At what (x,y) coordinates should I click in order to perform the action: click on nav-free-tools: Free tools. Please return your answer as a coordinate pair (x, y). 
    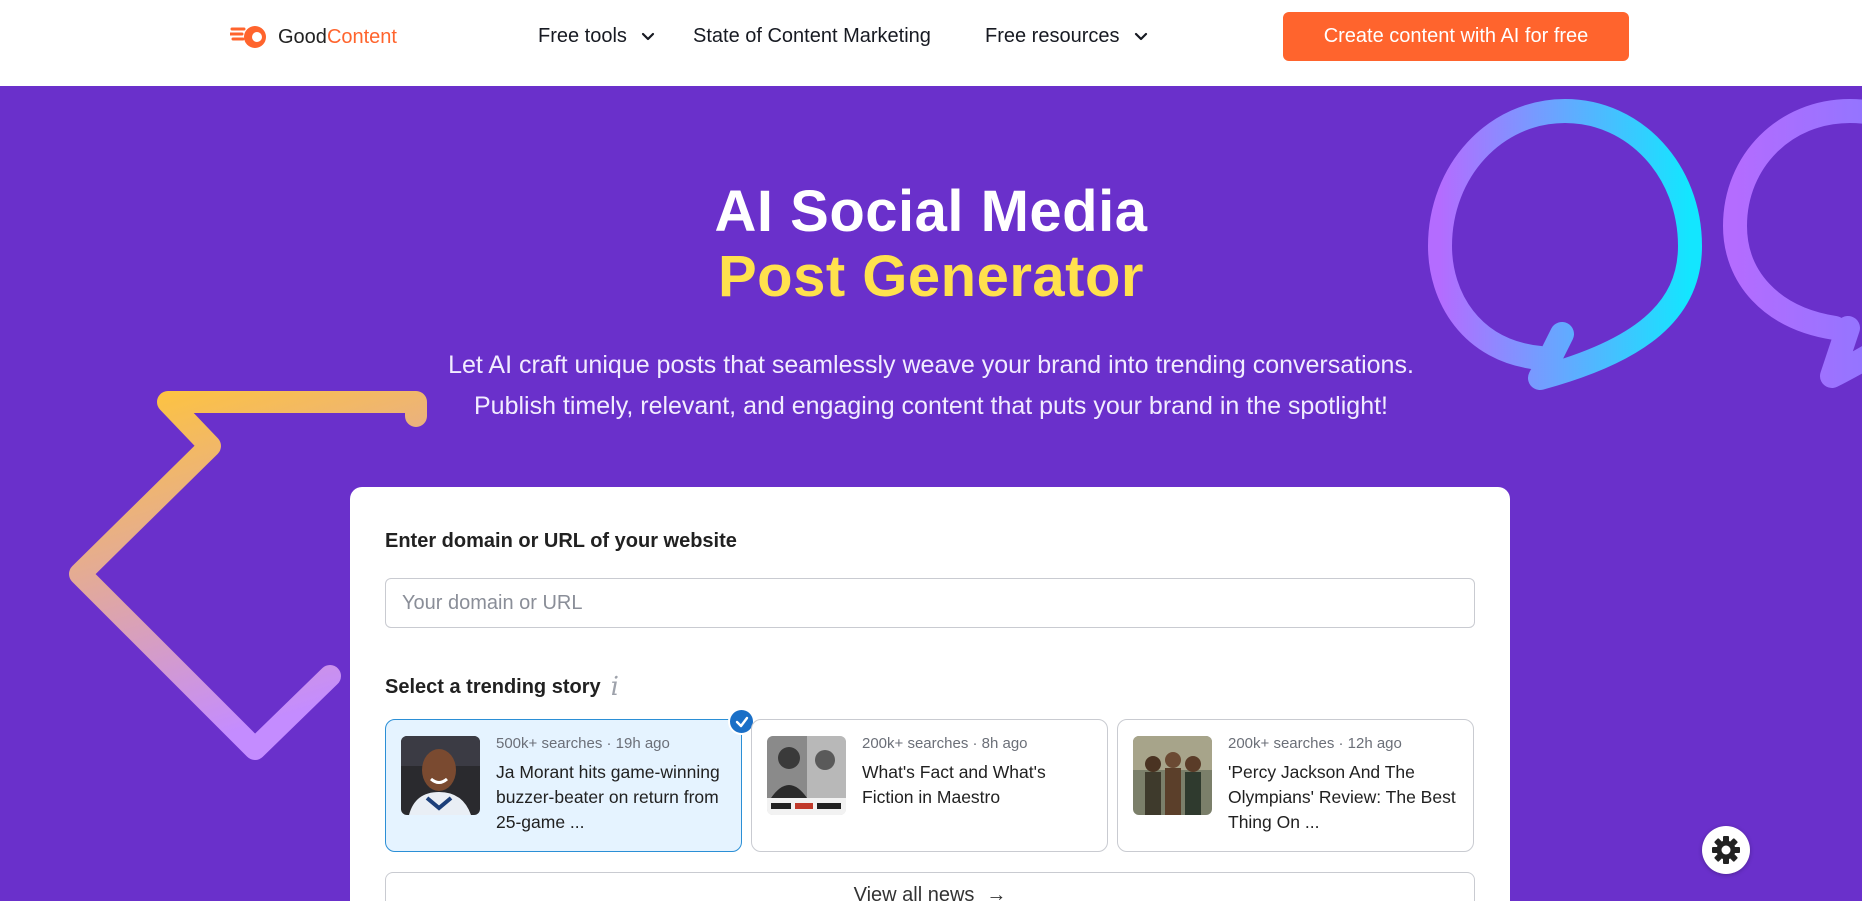
    Looking at the image, I should click on (596, 36).